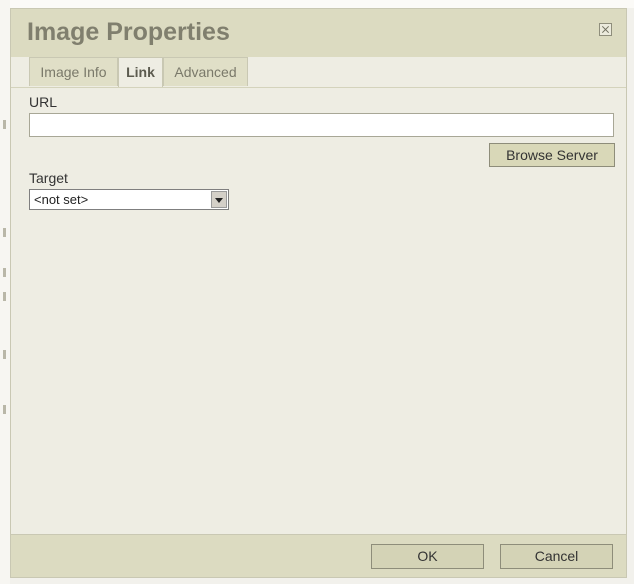 The width and height of the screenshot is (634, 584). What do you see at coordinates (321, 125) in the screenshot?
I see `url-input` at bounding box center [321, 125].